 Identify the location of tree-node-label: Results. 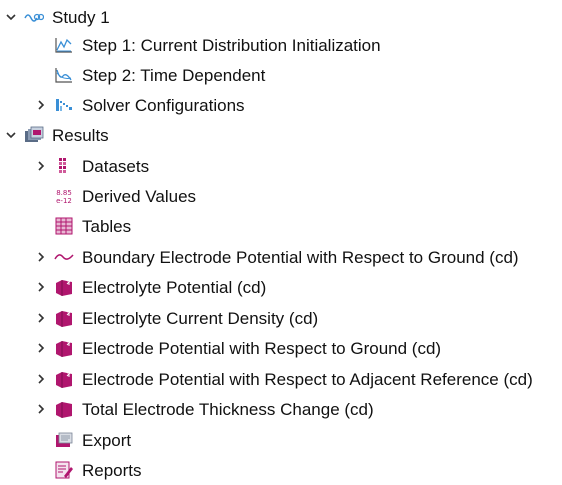
(80, 135).